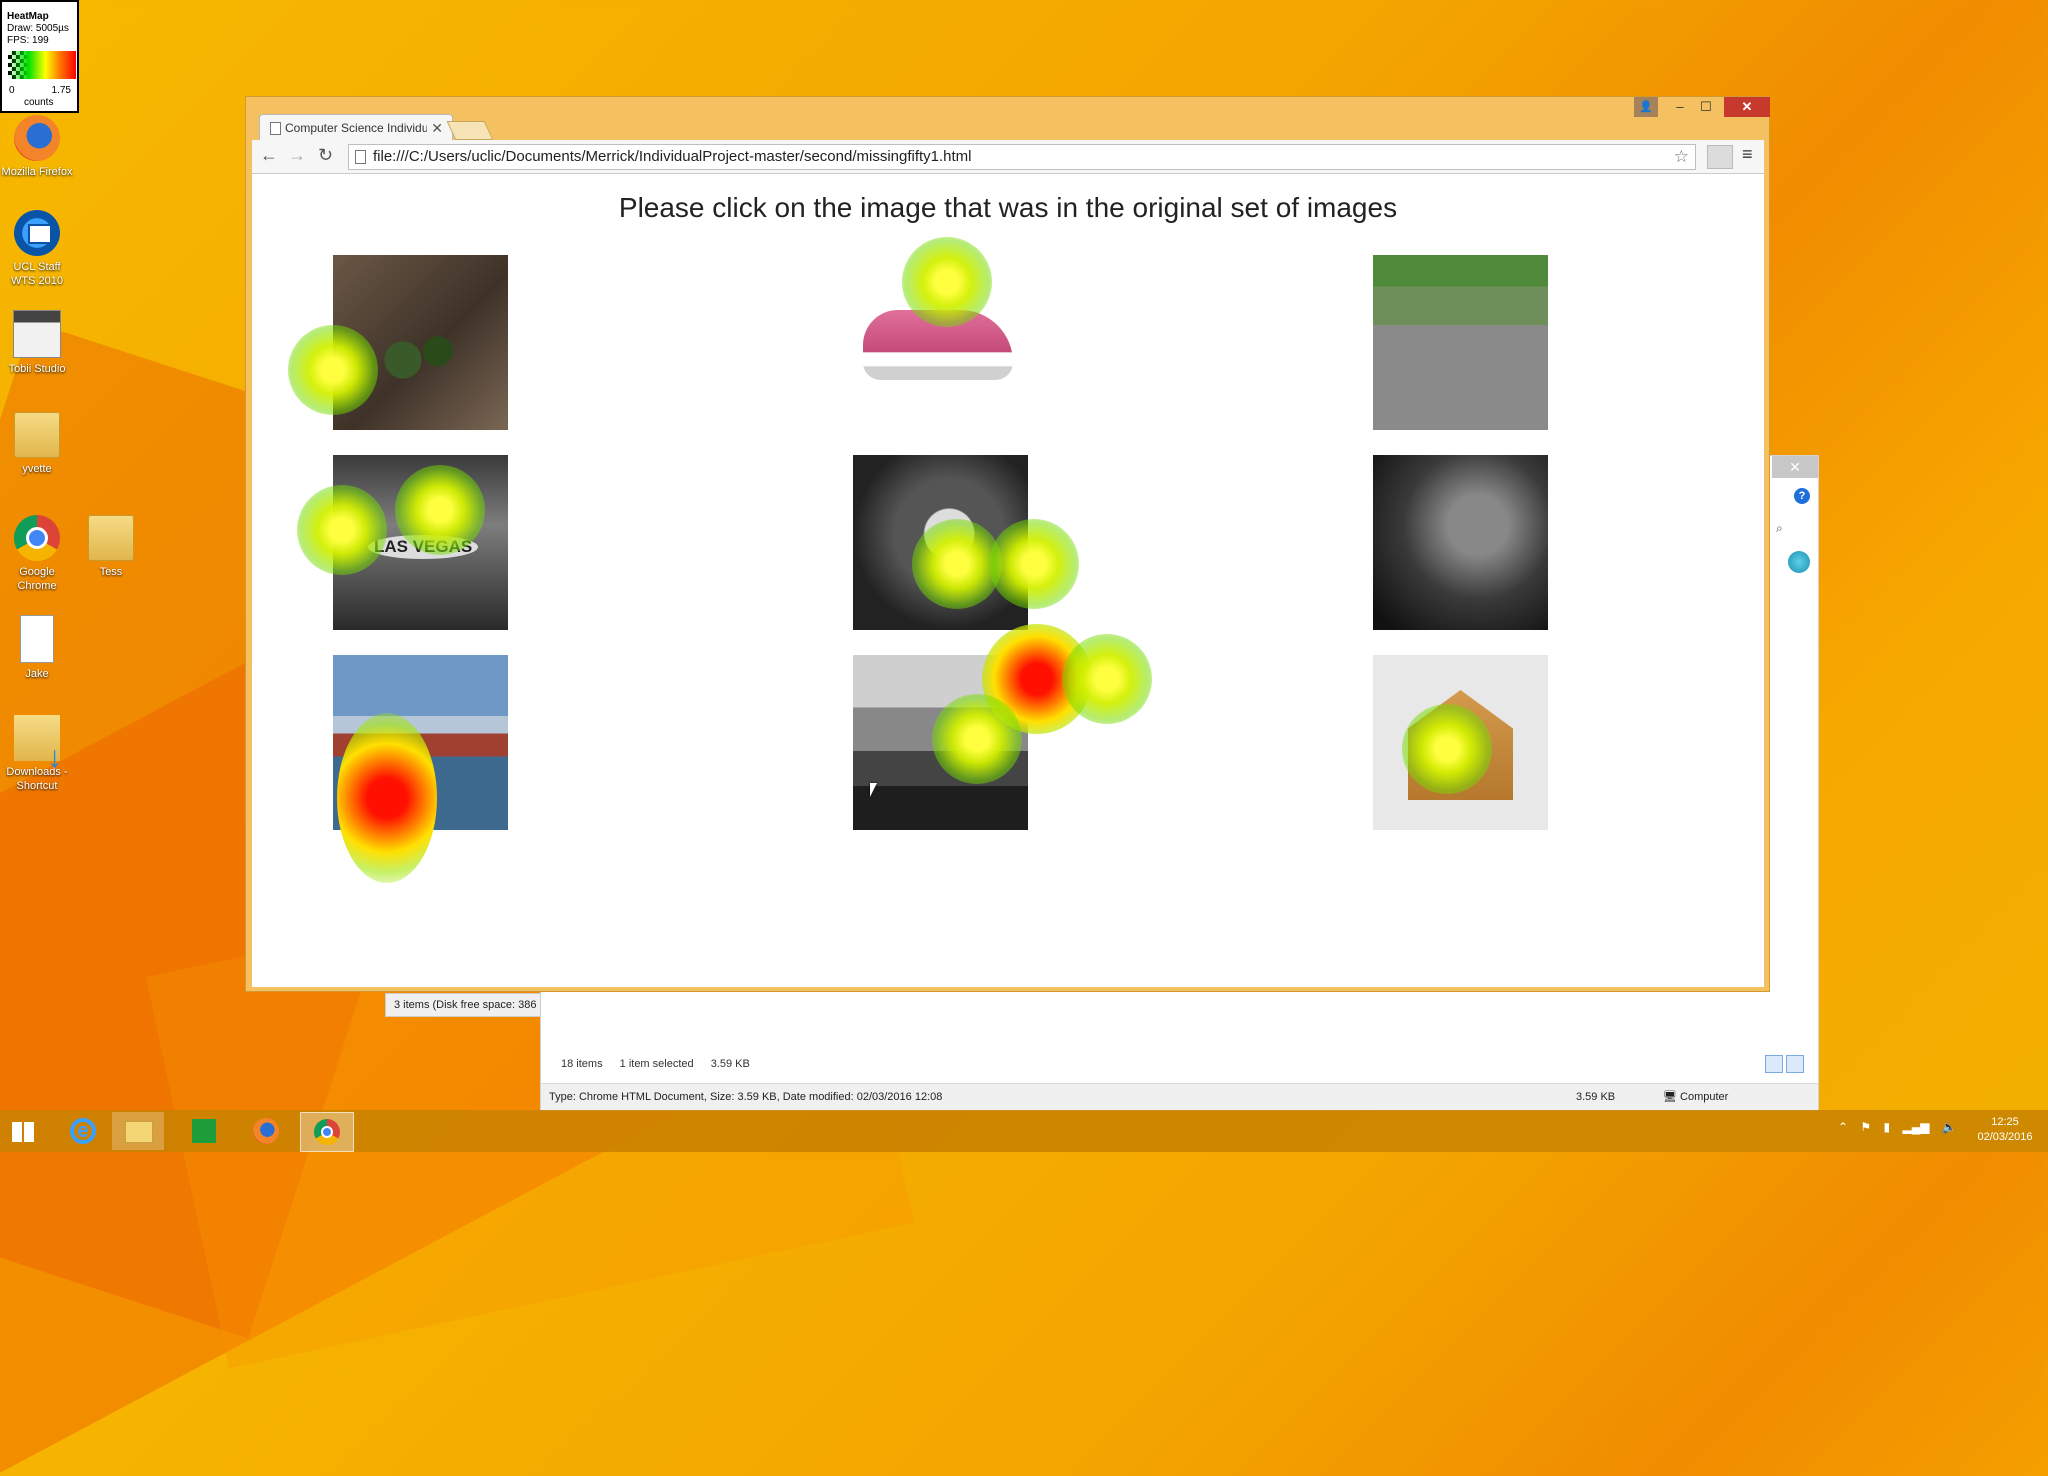 The height and width of the screenshot is (1476, 2048). I want to click on desktop-icon-tess: Tess, so click(111, 547).